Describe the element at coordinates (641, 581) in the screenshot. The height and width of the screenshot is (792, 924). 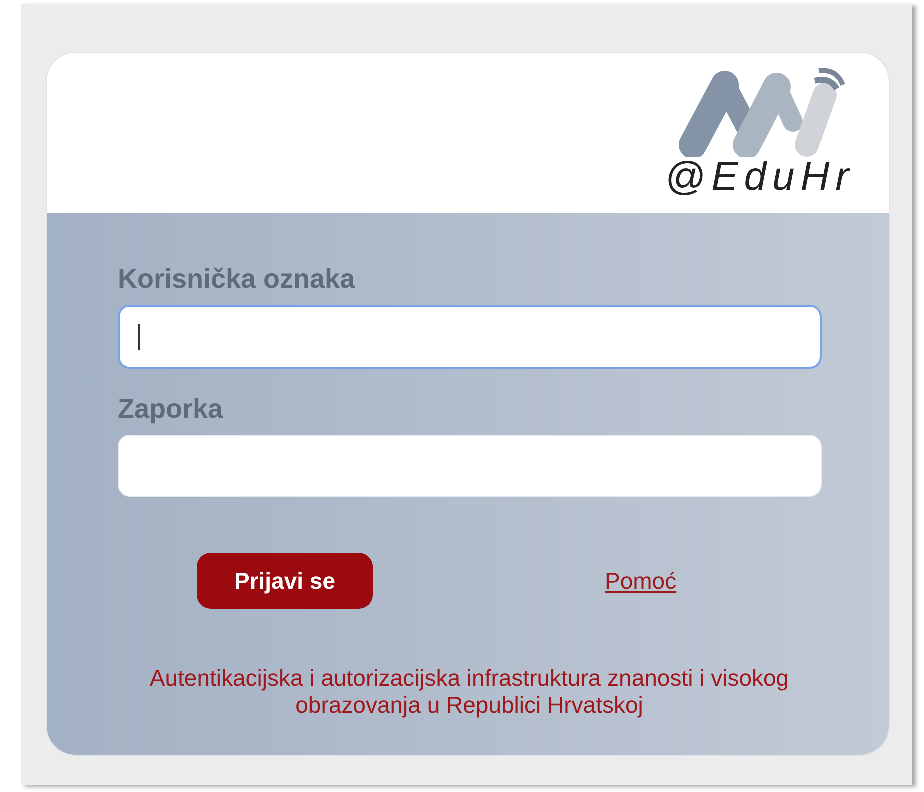
I see `help-link: Pomoć` at that location.